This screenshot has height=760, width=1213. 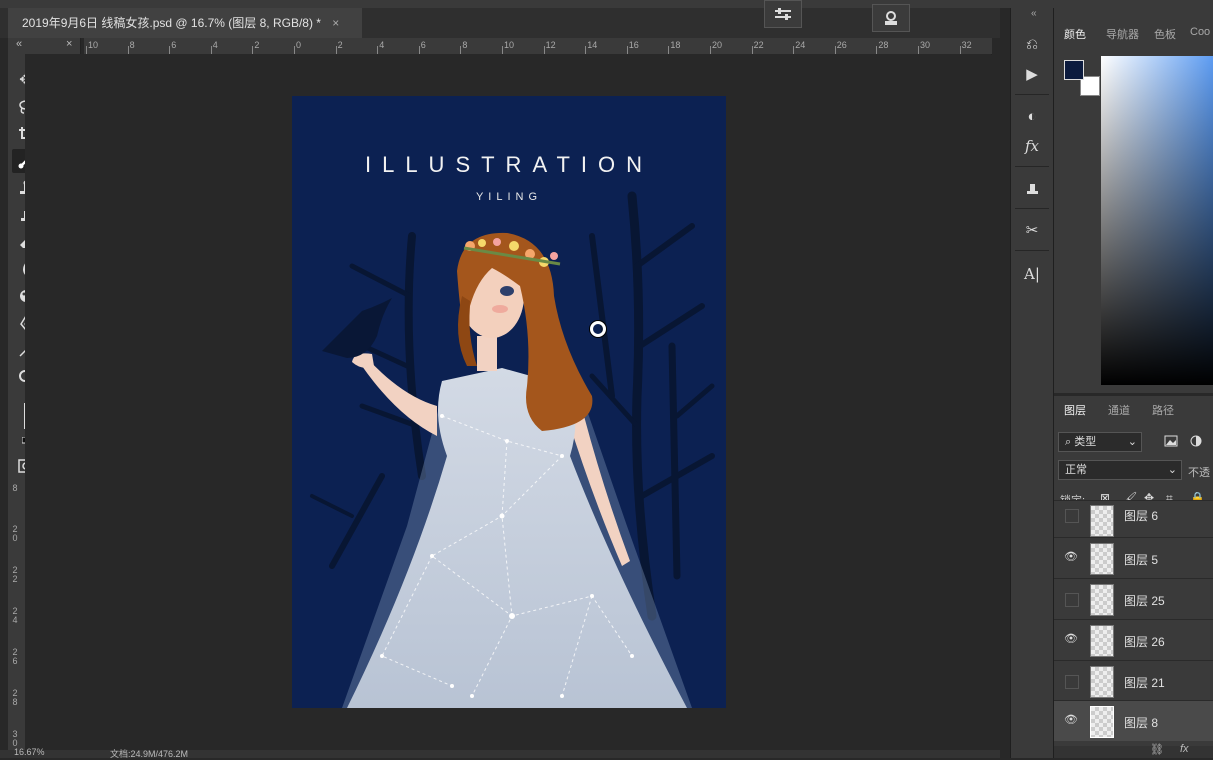 What do you see at coordinates (633, 45) in the screenshot?
I see `ruler-tick-label: 16` at bounding box center [633, 45].